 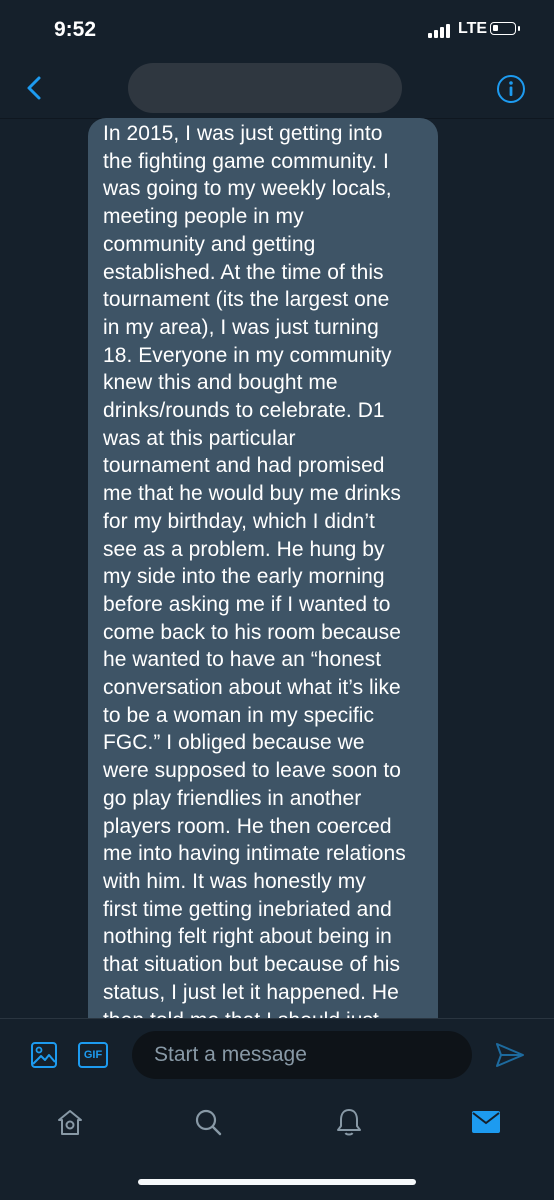 What do you see at coordinates (505, 28) in the screenshot?
I see `battery-icon` at bounding box center [505, 28].